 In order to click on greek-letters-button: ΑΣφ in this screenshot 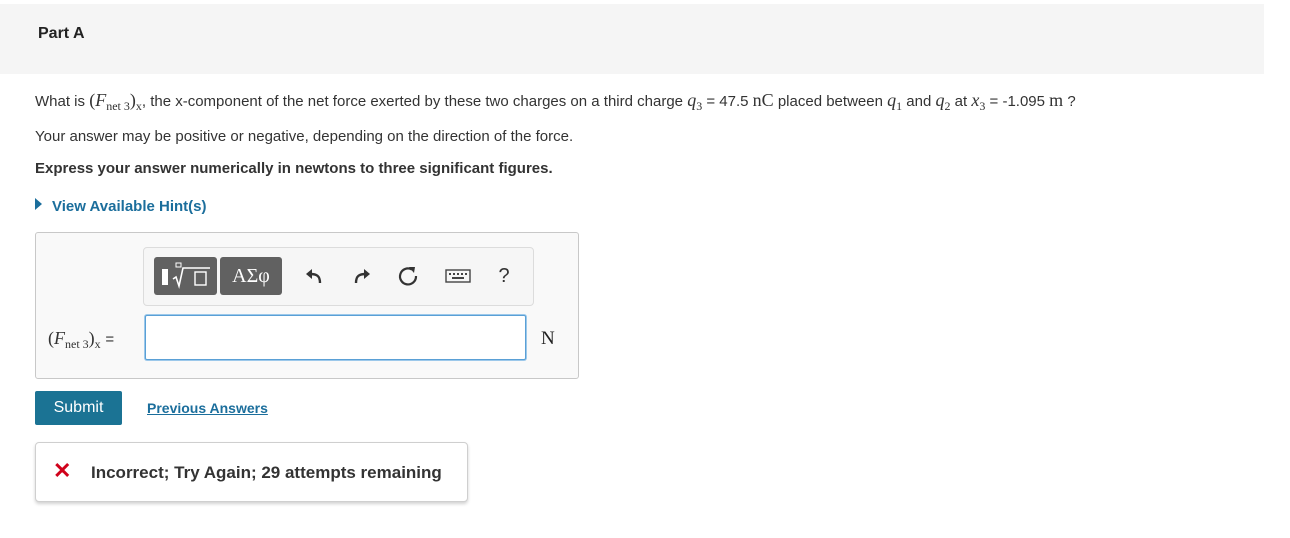, I will do `click(251, 276)`.